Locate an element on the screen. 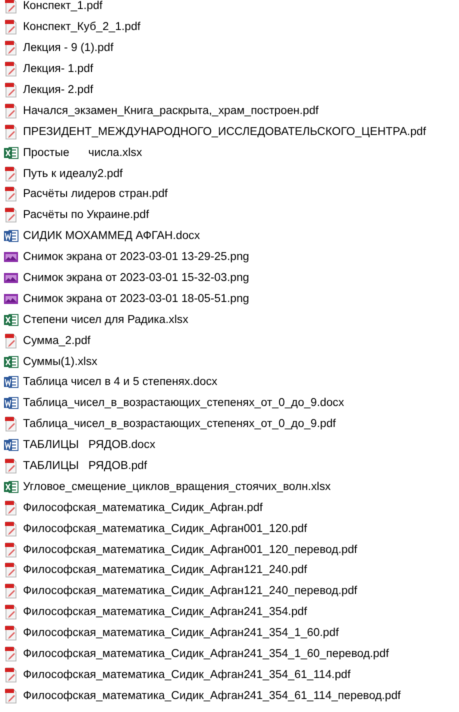 The image size is (459, 712). file-name: Путь к идеалу2.pdf is located at coordinates (73, 174).